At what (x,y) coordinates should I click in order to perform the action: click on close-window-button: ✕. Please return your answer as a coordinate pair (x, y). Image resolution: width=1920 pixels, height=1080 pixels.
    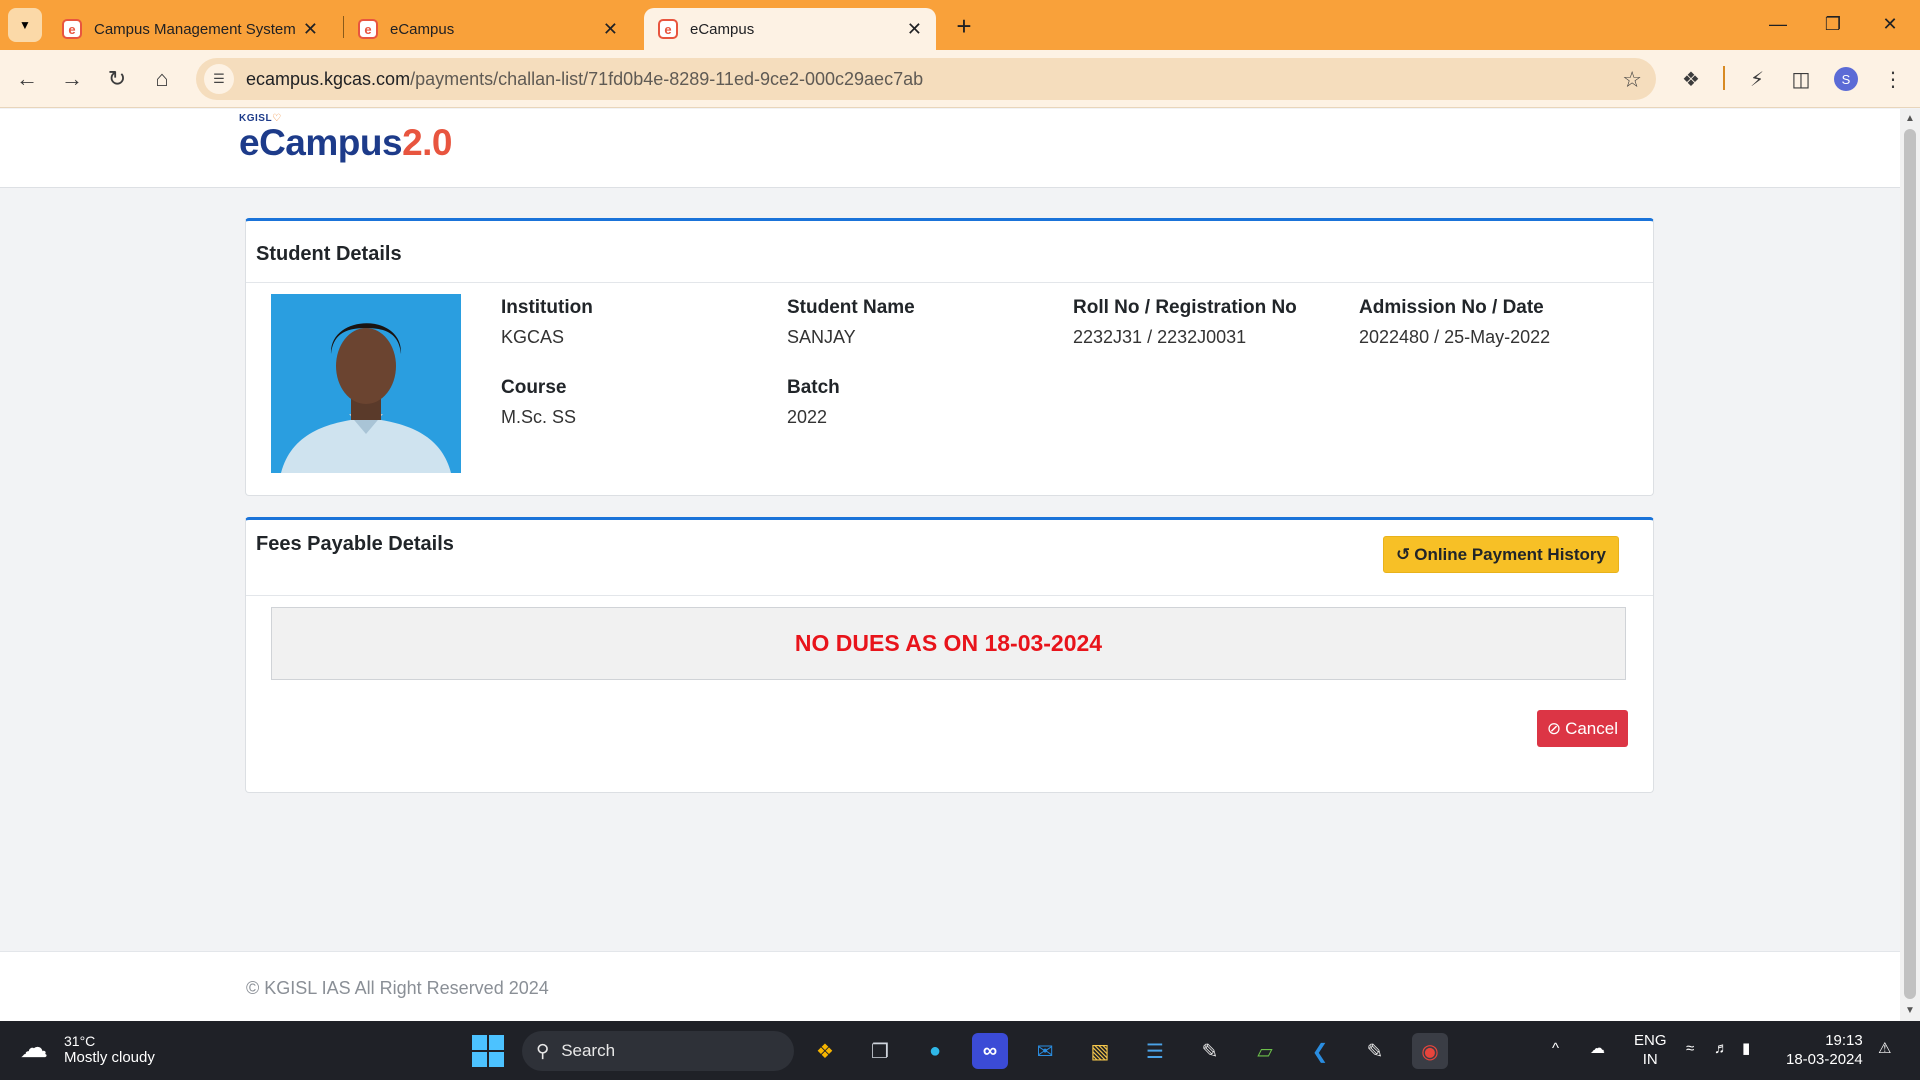
    Looking at the image, I should click on (1890, 24).